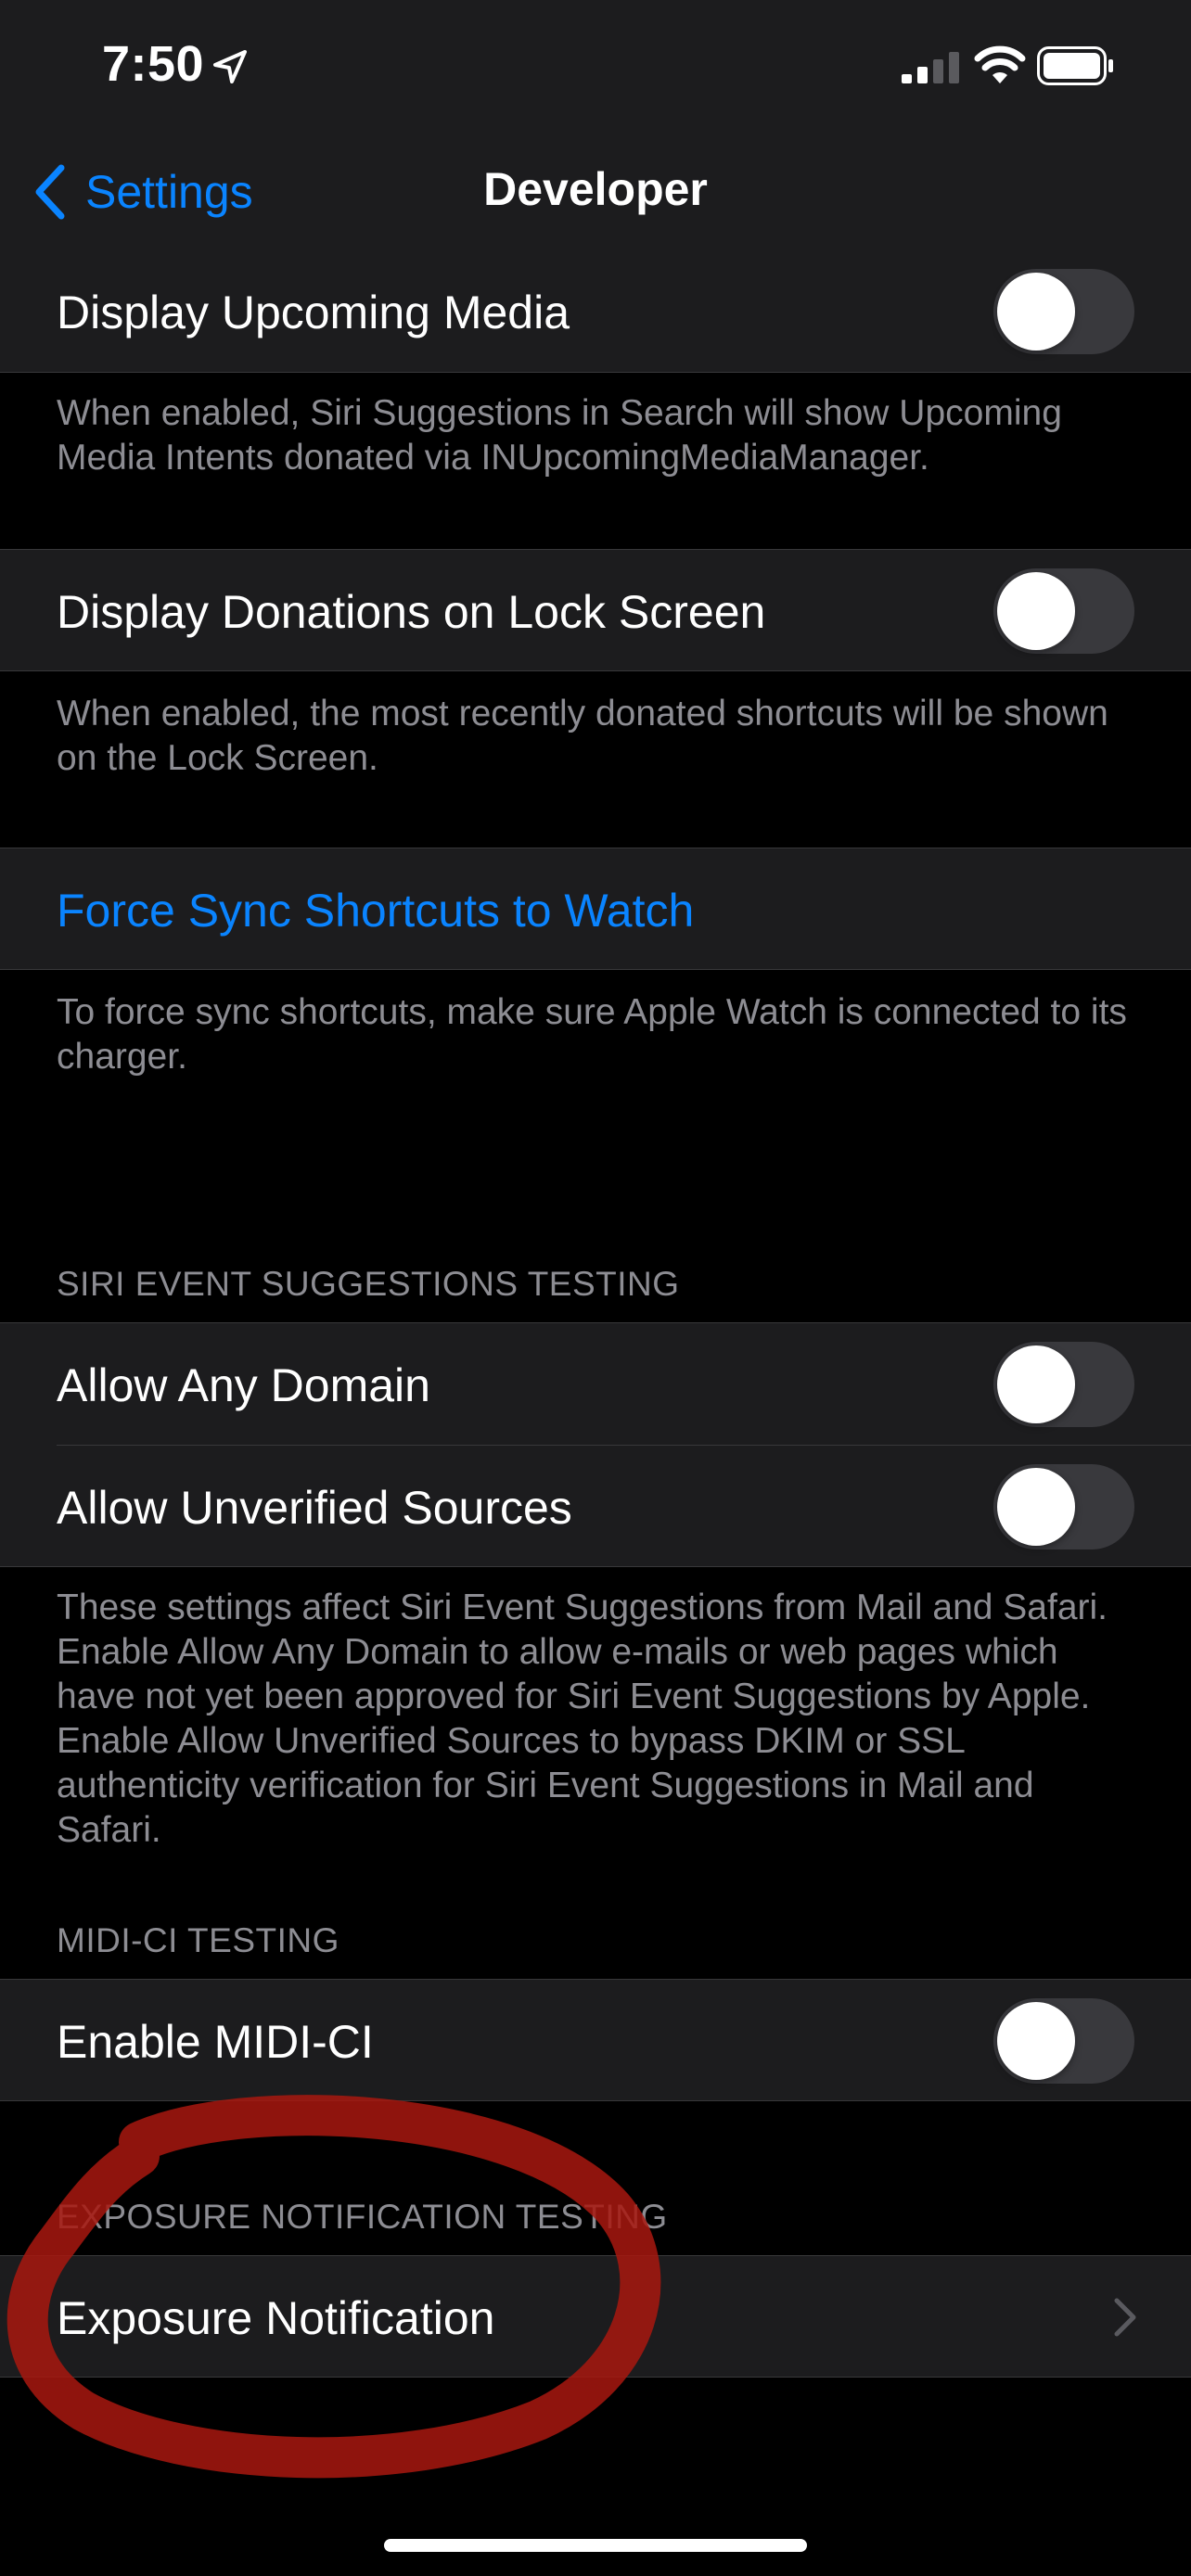 The height and width of the screenshot is (2576, 1191). I want to click on wifi-icon, so click(1000, 64).